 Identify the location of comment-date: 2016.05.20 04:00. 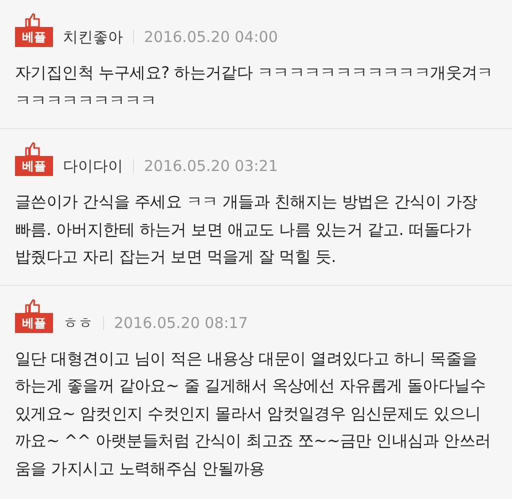
(211, 37).